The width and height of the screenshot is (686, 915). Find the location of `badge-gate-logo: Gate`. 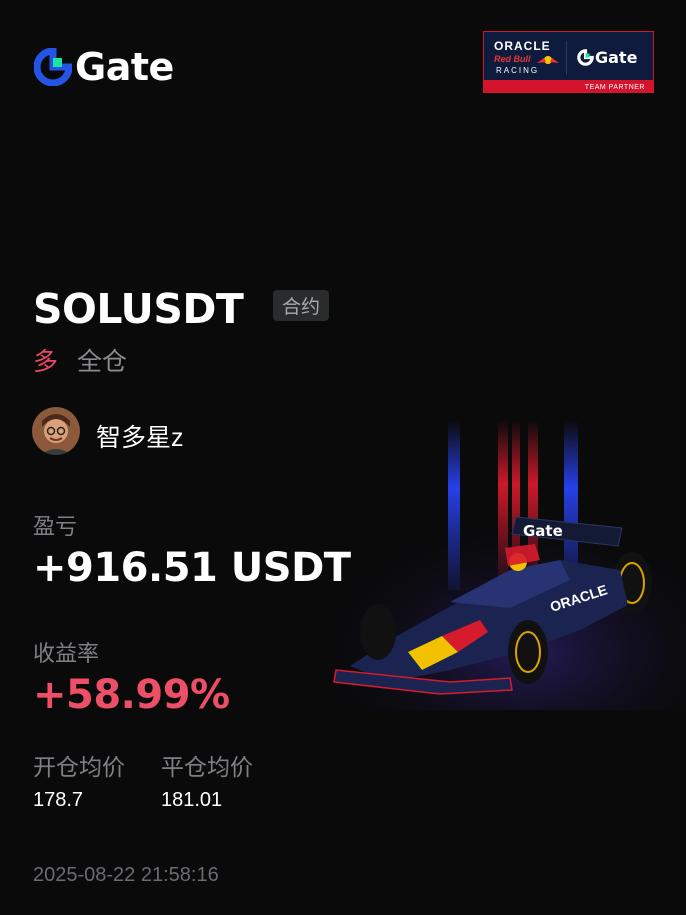

badge-gate-logo: Gate is located at coordinates (607, 57).